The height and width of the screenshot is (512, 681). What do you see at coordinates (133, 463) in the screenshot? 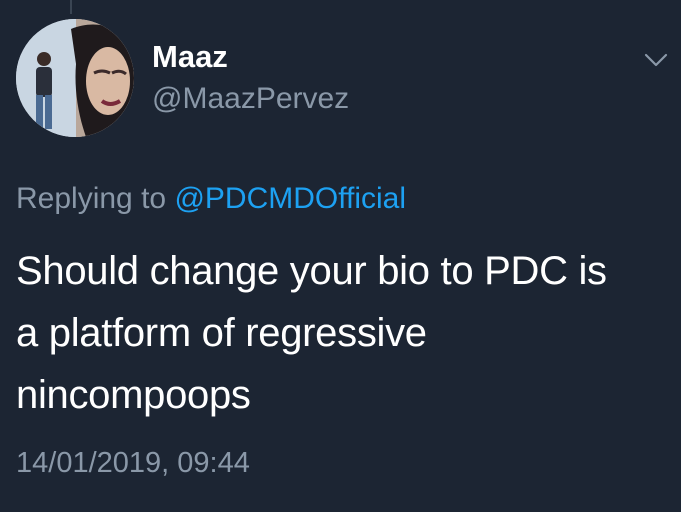
I see `tweet-timestamp: 14/01/2019, 09:44` at bounding box center [133, 463].